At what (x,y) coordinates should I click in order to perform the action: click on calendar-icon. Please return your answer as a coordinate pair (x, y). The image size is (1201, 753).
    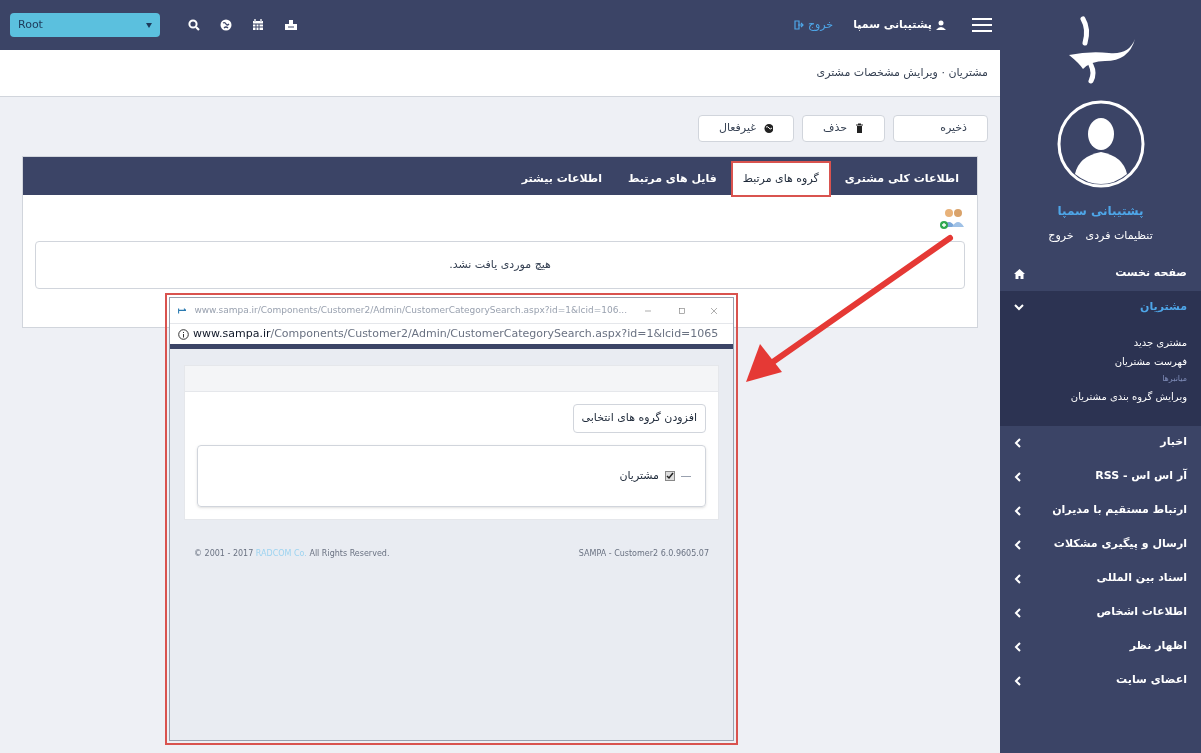
    Looking at the image, I should click on (258, 25).